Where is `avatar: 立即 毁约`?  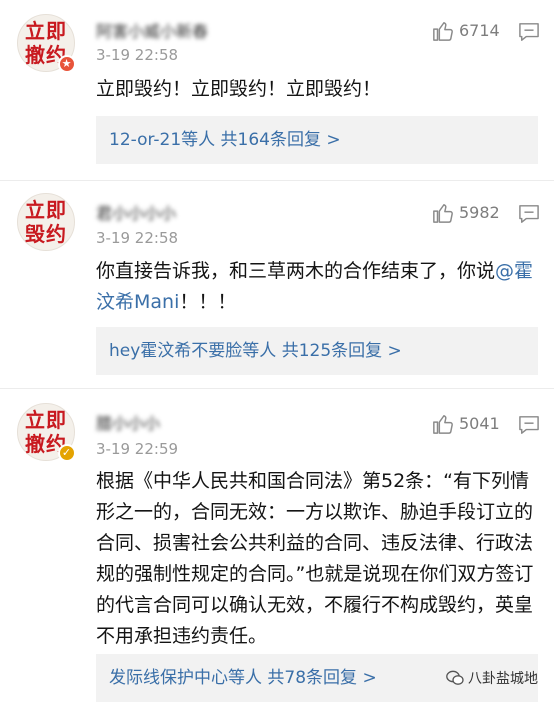 avatar: 立即 毁约 is located at coordinates (46, 222).